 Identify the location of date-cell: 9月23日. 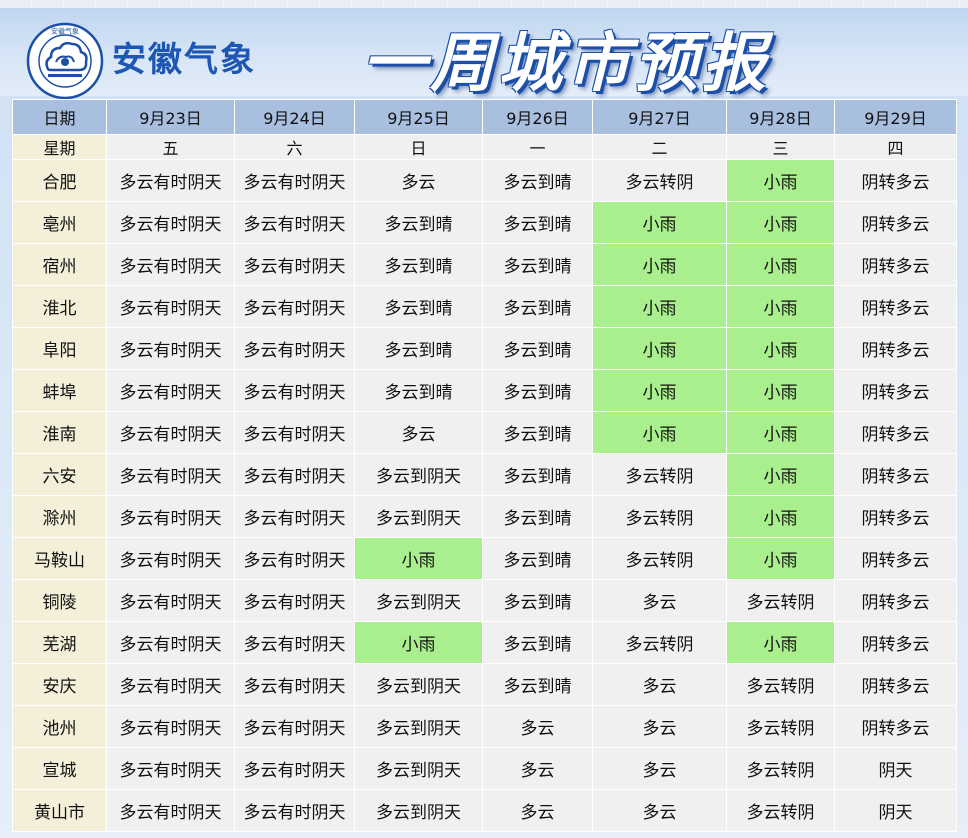
(170, 117).